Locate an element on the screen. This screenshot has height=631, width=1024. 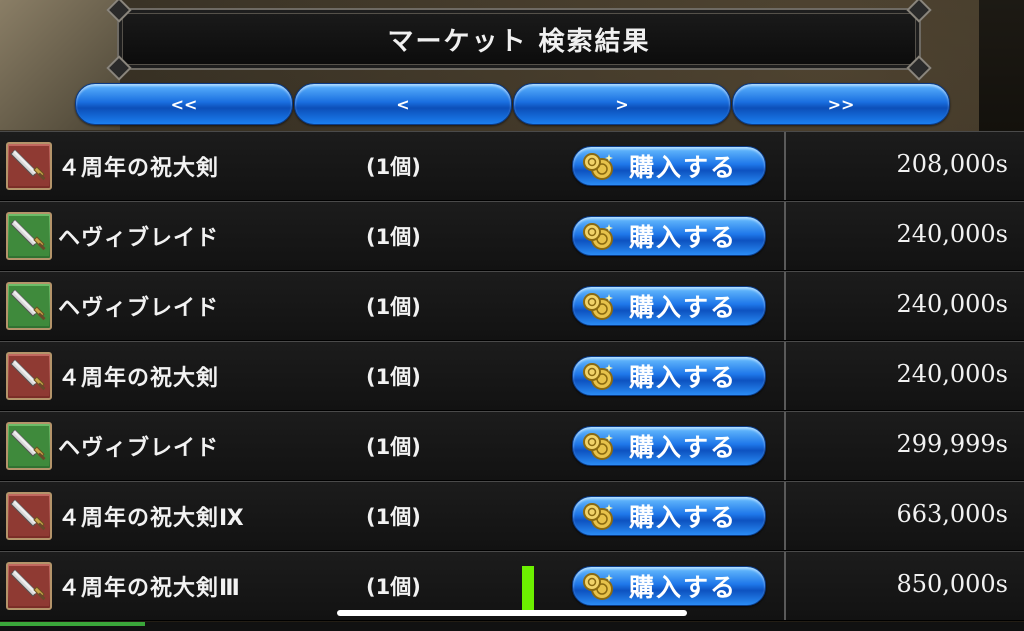
prev-page-button: < is located at coordinates (403, 104).